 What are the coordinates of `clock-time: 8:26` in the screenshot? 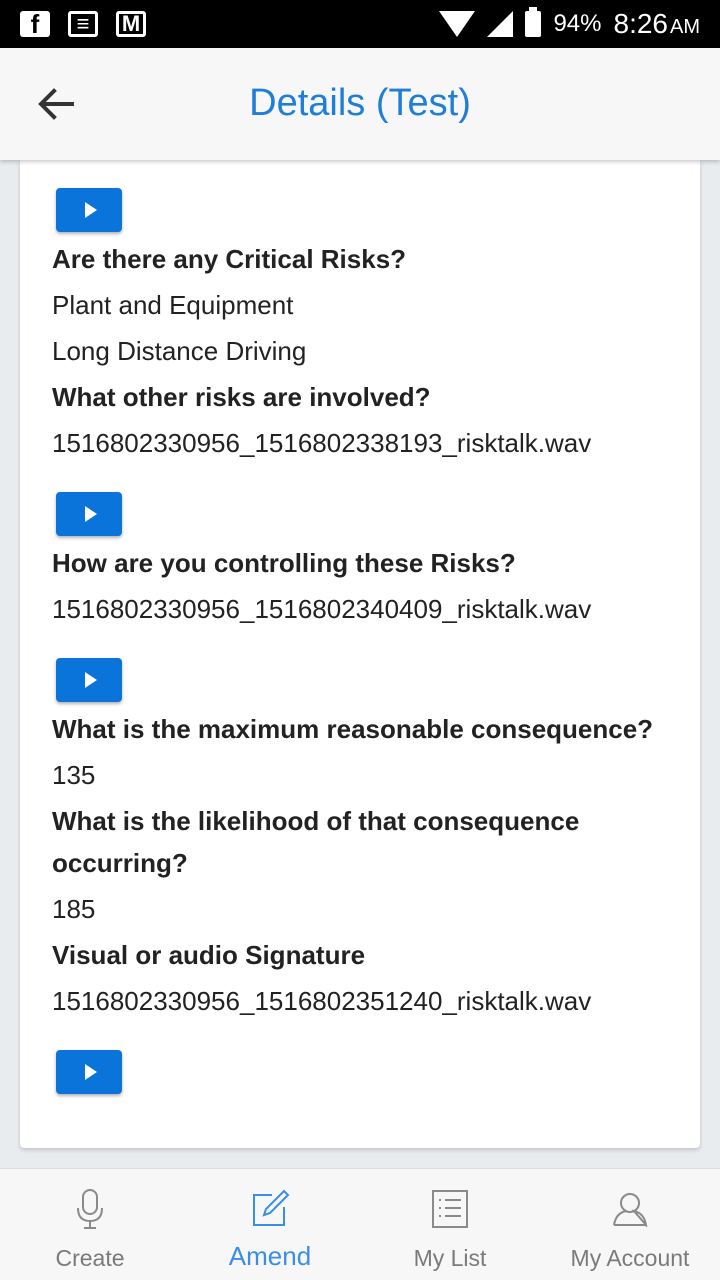 It's located at (641, 23).